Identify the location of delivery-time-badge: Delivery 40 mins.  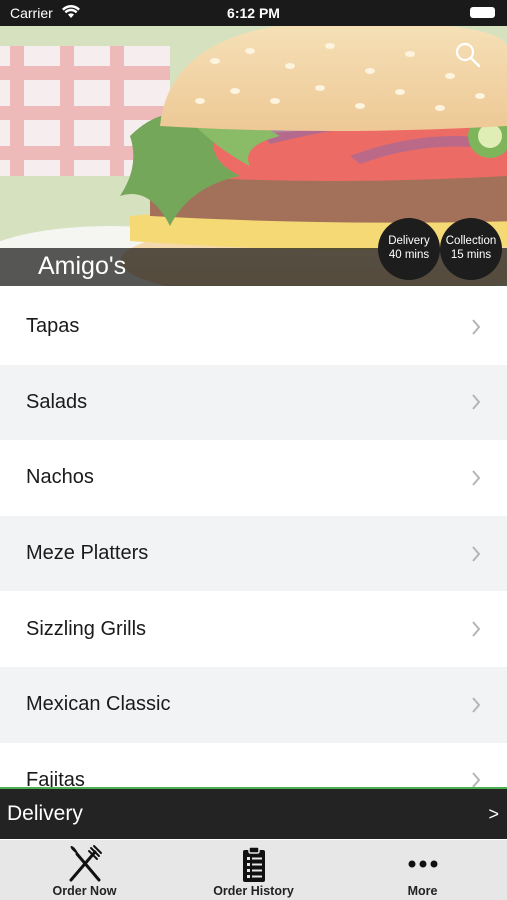
(409, 249).